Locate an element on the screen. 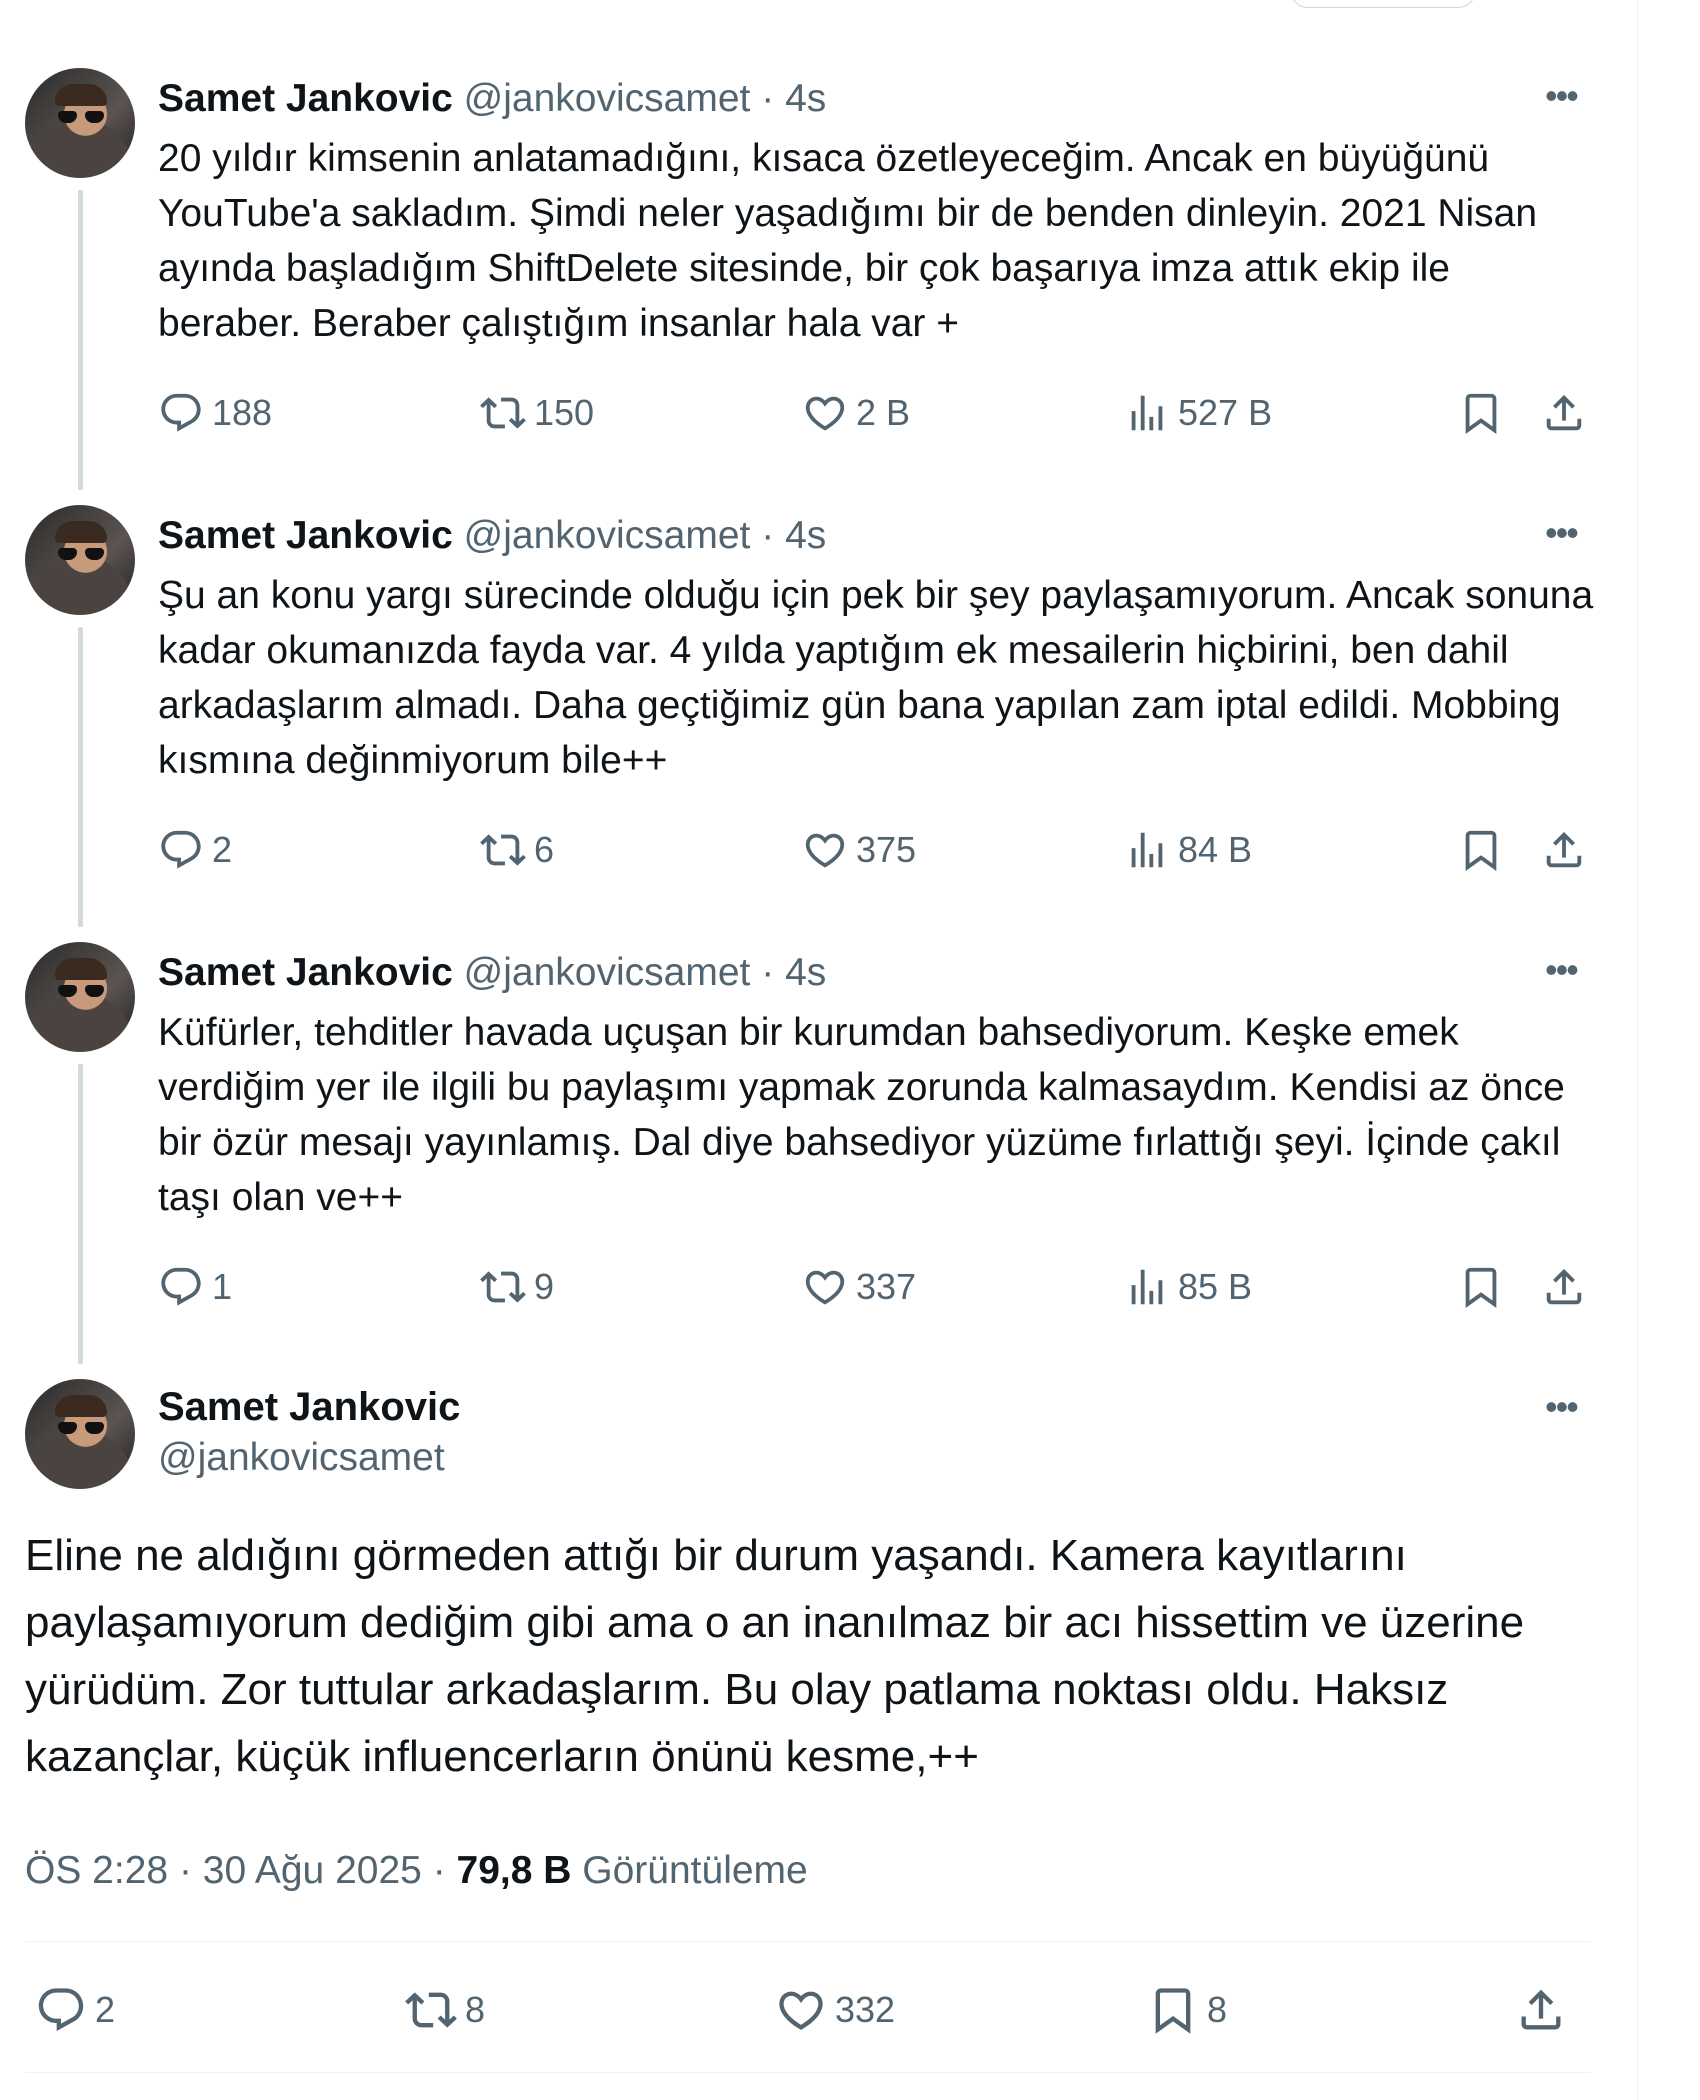 The image size is (1700, 2100). like-button: 337 is located at coordinates (859, 1287).